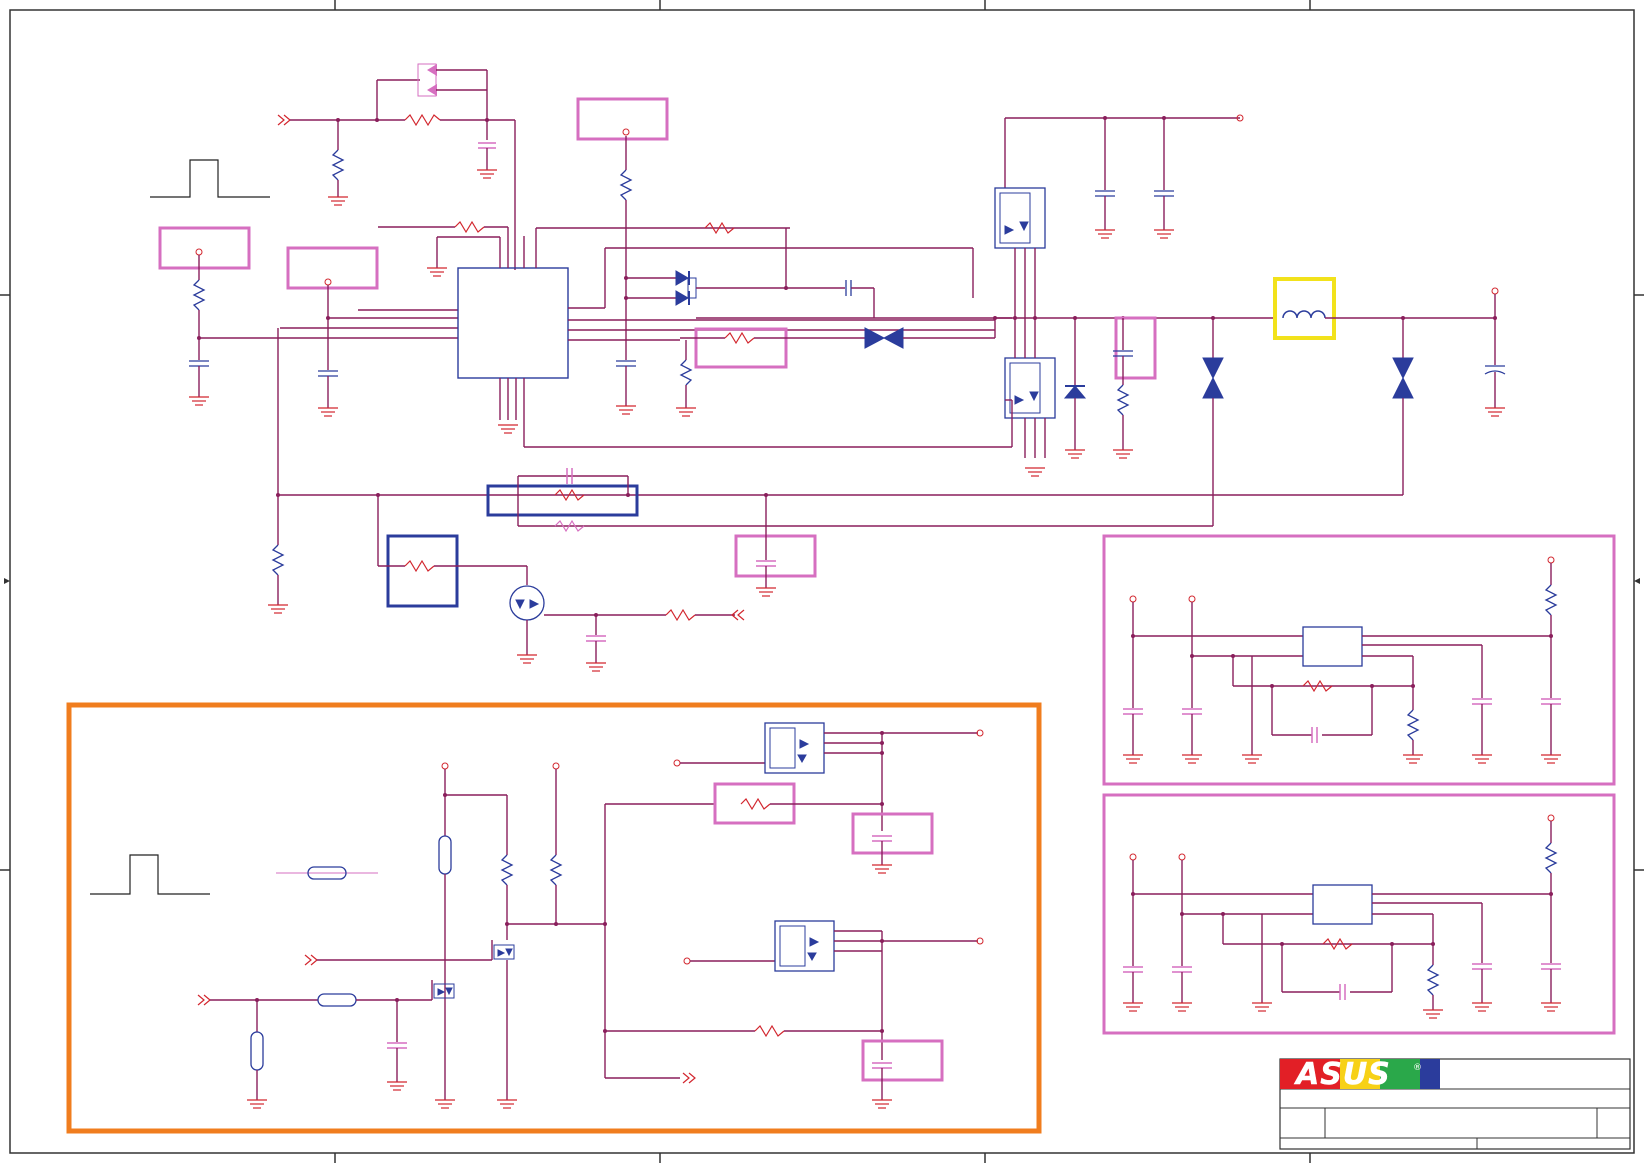  I want to click on registered-mark: ®, so click(1417, 1068).